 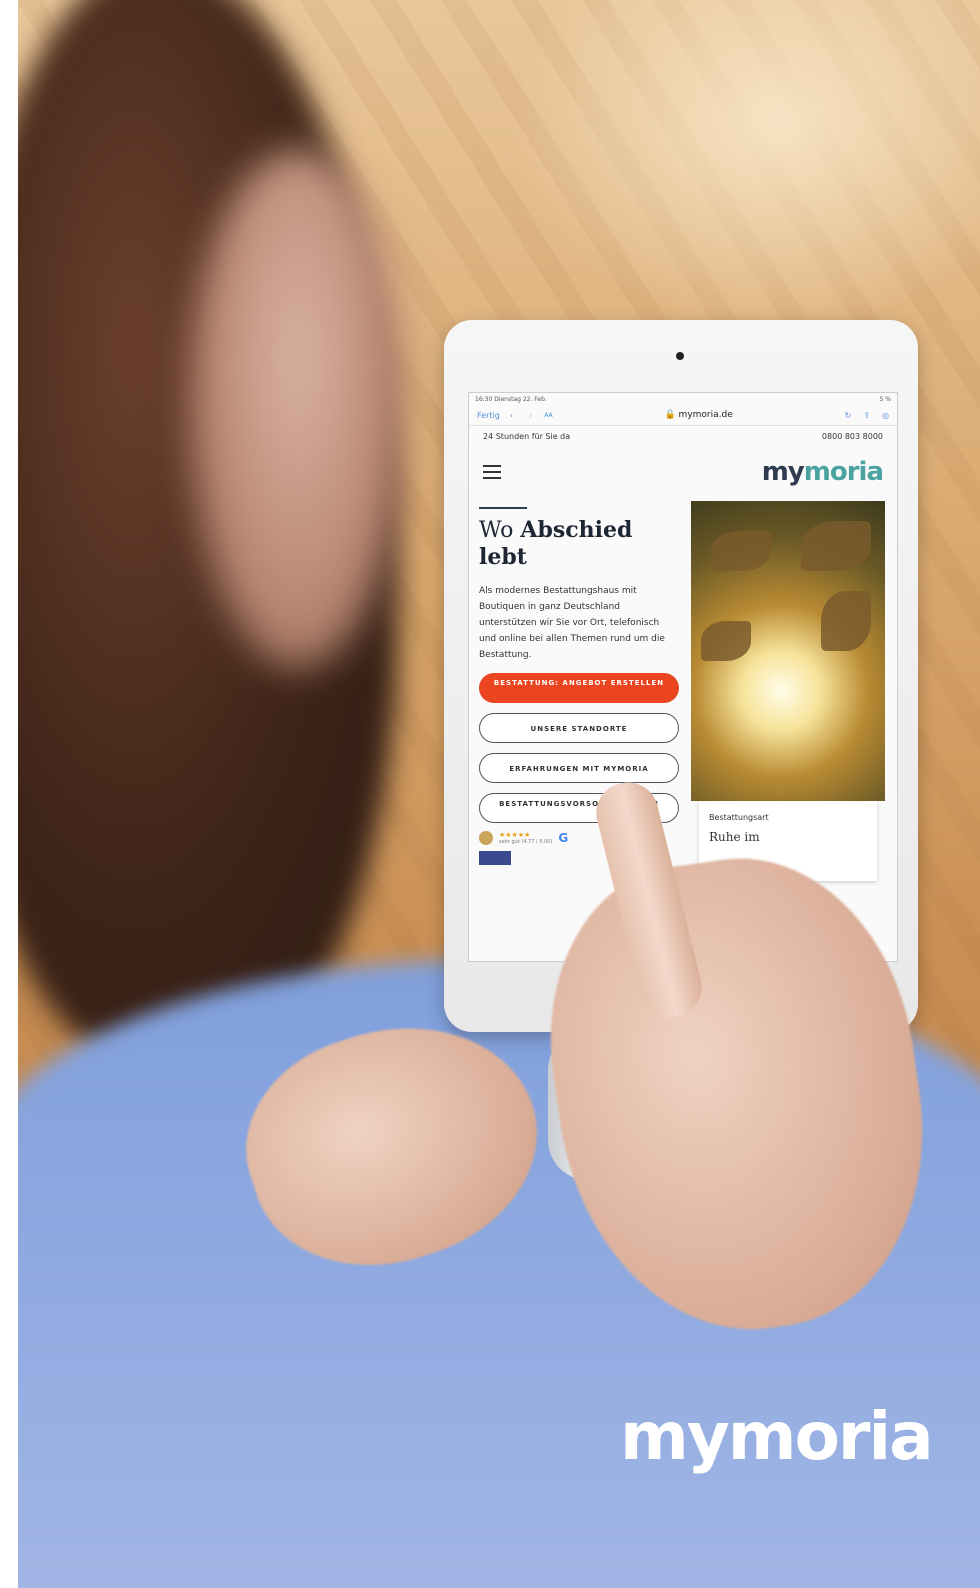 What do you see at coordinates (843, 472) in the screenshot?
I see `logo-part-moria: moria` at bounding box center [843, 472].